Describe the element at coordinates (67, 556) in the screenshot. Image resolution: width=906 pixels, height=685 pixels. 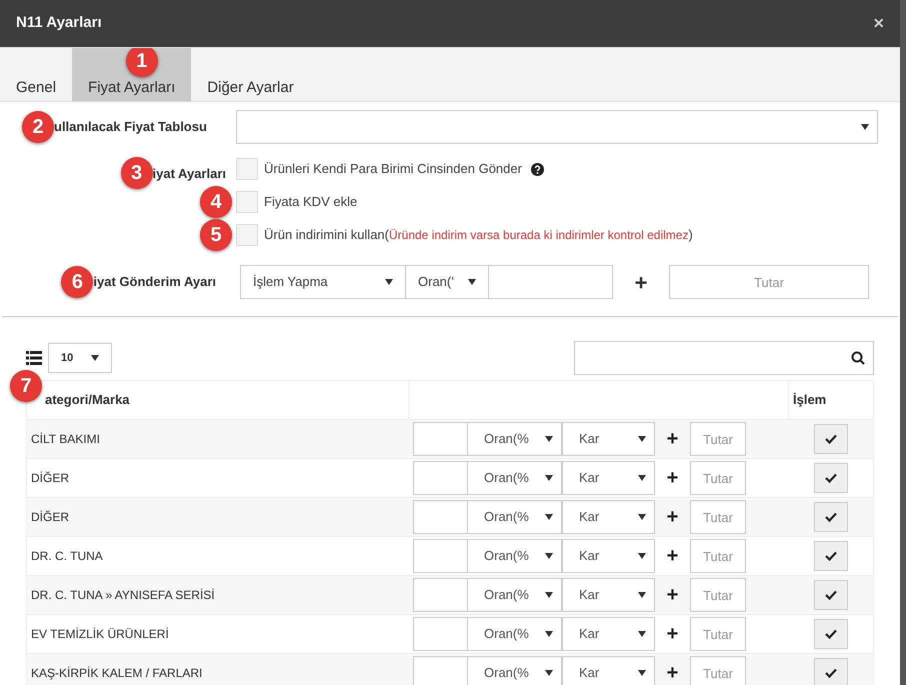
I see `table-cell-text: DR. C. TUNA` at that location.